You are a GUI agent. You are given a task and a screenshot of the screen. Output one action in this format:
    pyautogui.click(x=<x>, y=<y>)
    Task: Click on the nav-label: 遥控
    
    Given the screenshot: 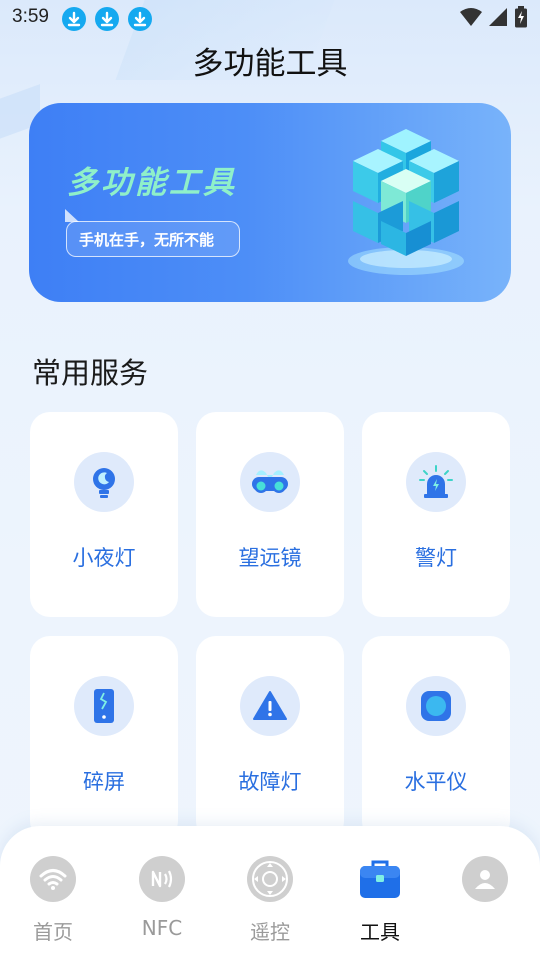 What is the action you would take?
    pyautogui.click(x=270, y=932)
    